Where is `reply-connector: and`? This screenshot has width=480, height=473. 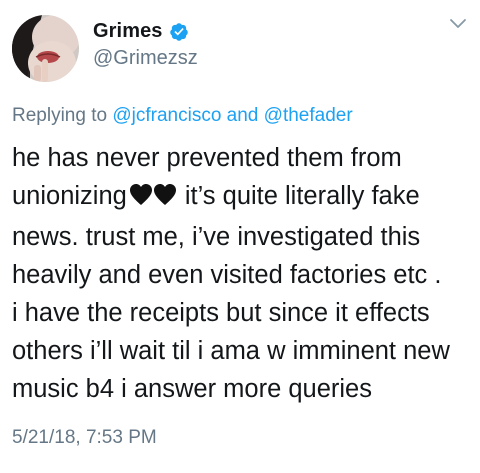 reply-connector: and is located at coordinates (242, 115).